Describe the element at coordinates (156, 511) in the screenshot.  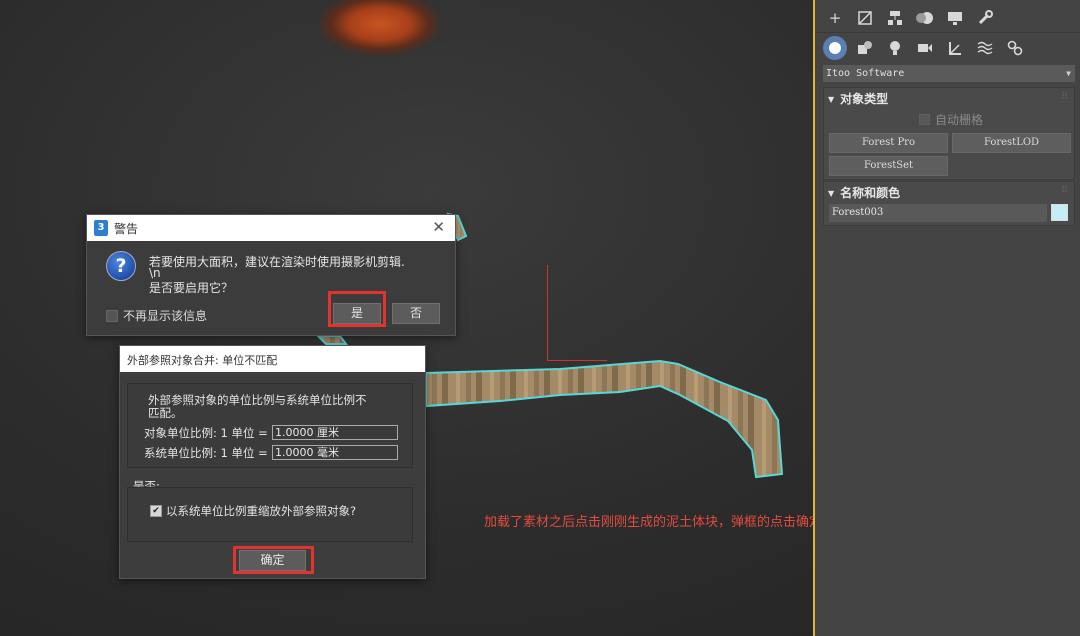
I see `rescale-checkbox: ✔` at that location.